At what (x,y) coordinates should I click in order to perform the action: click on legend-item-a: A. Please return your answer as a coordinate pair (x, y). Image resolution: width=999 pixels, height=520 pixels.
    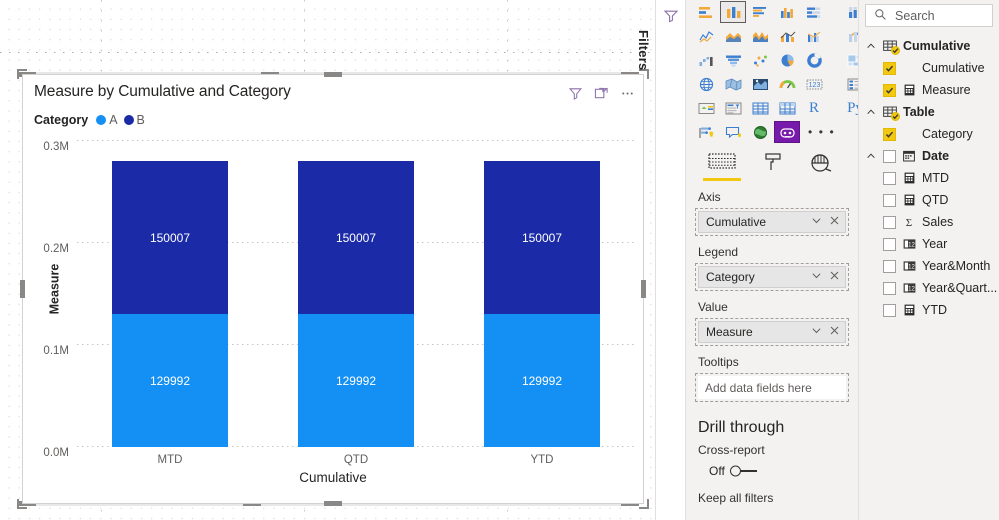
    Looking at the image, I should click on (107, 120).